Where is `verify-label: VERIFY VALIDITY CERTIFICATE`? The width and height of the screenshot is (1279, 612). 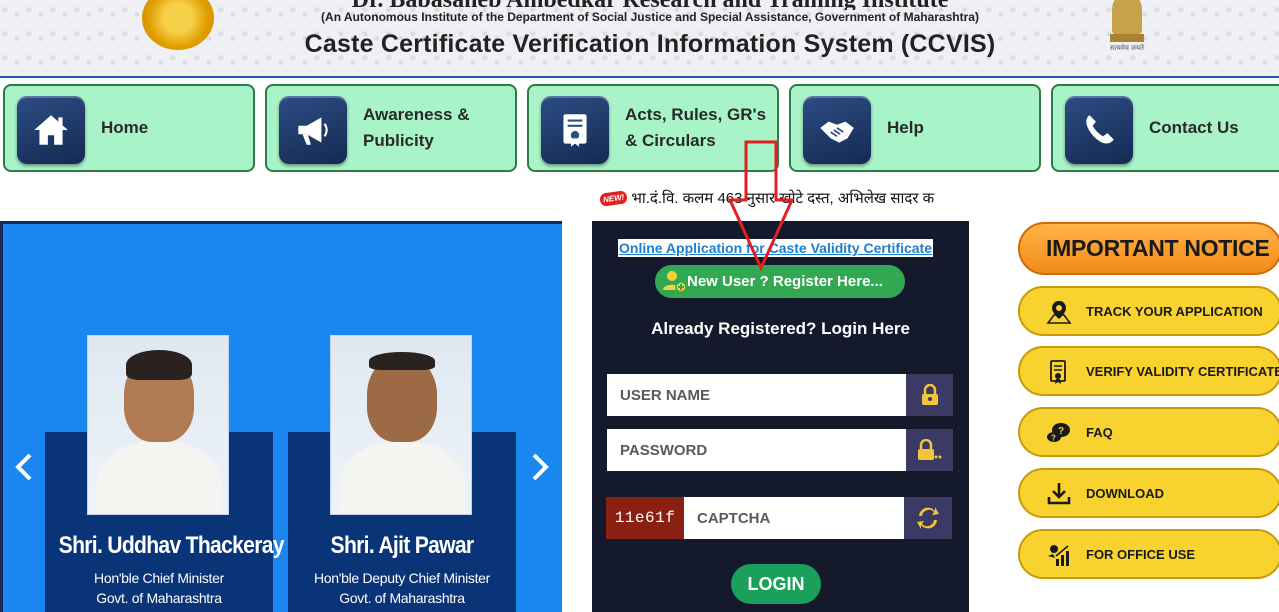
verify-label: VERIFY VALIDITY CERTIFICATE is located at coordinates (1182, 371).